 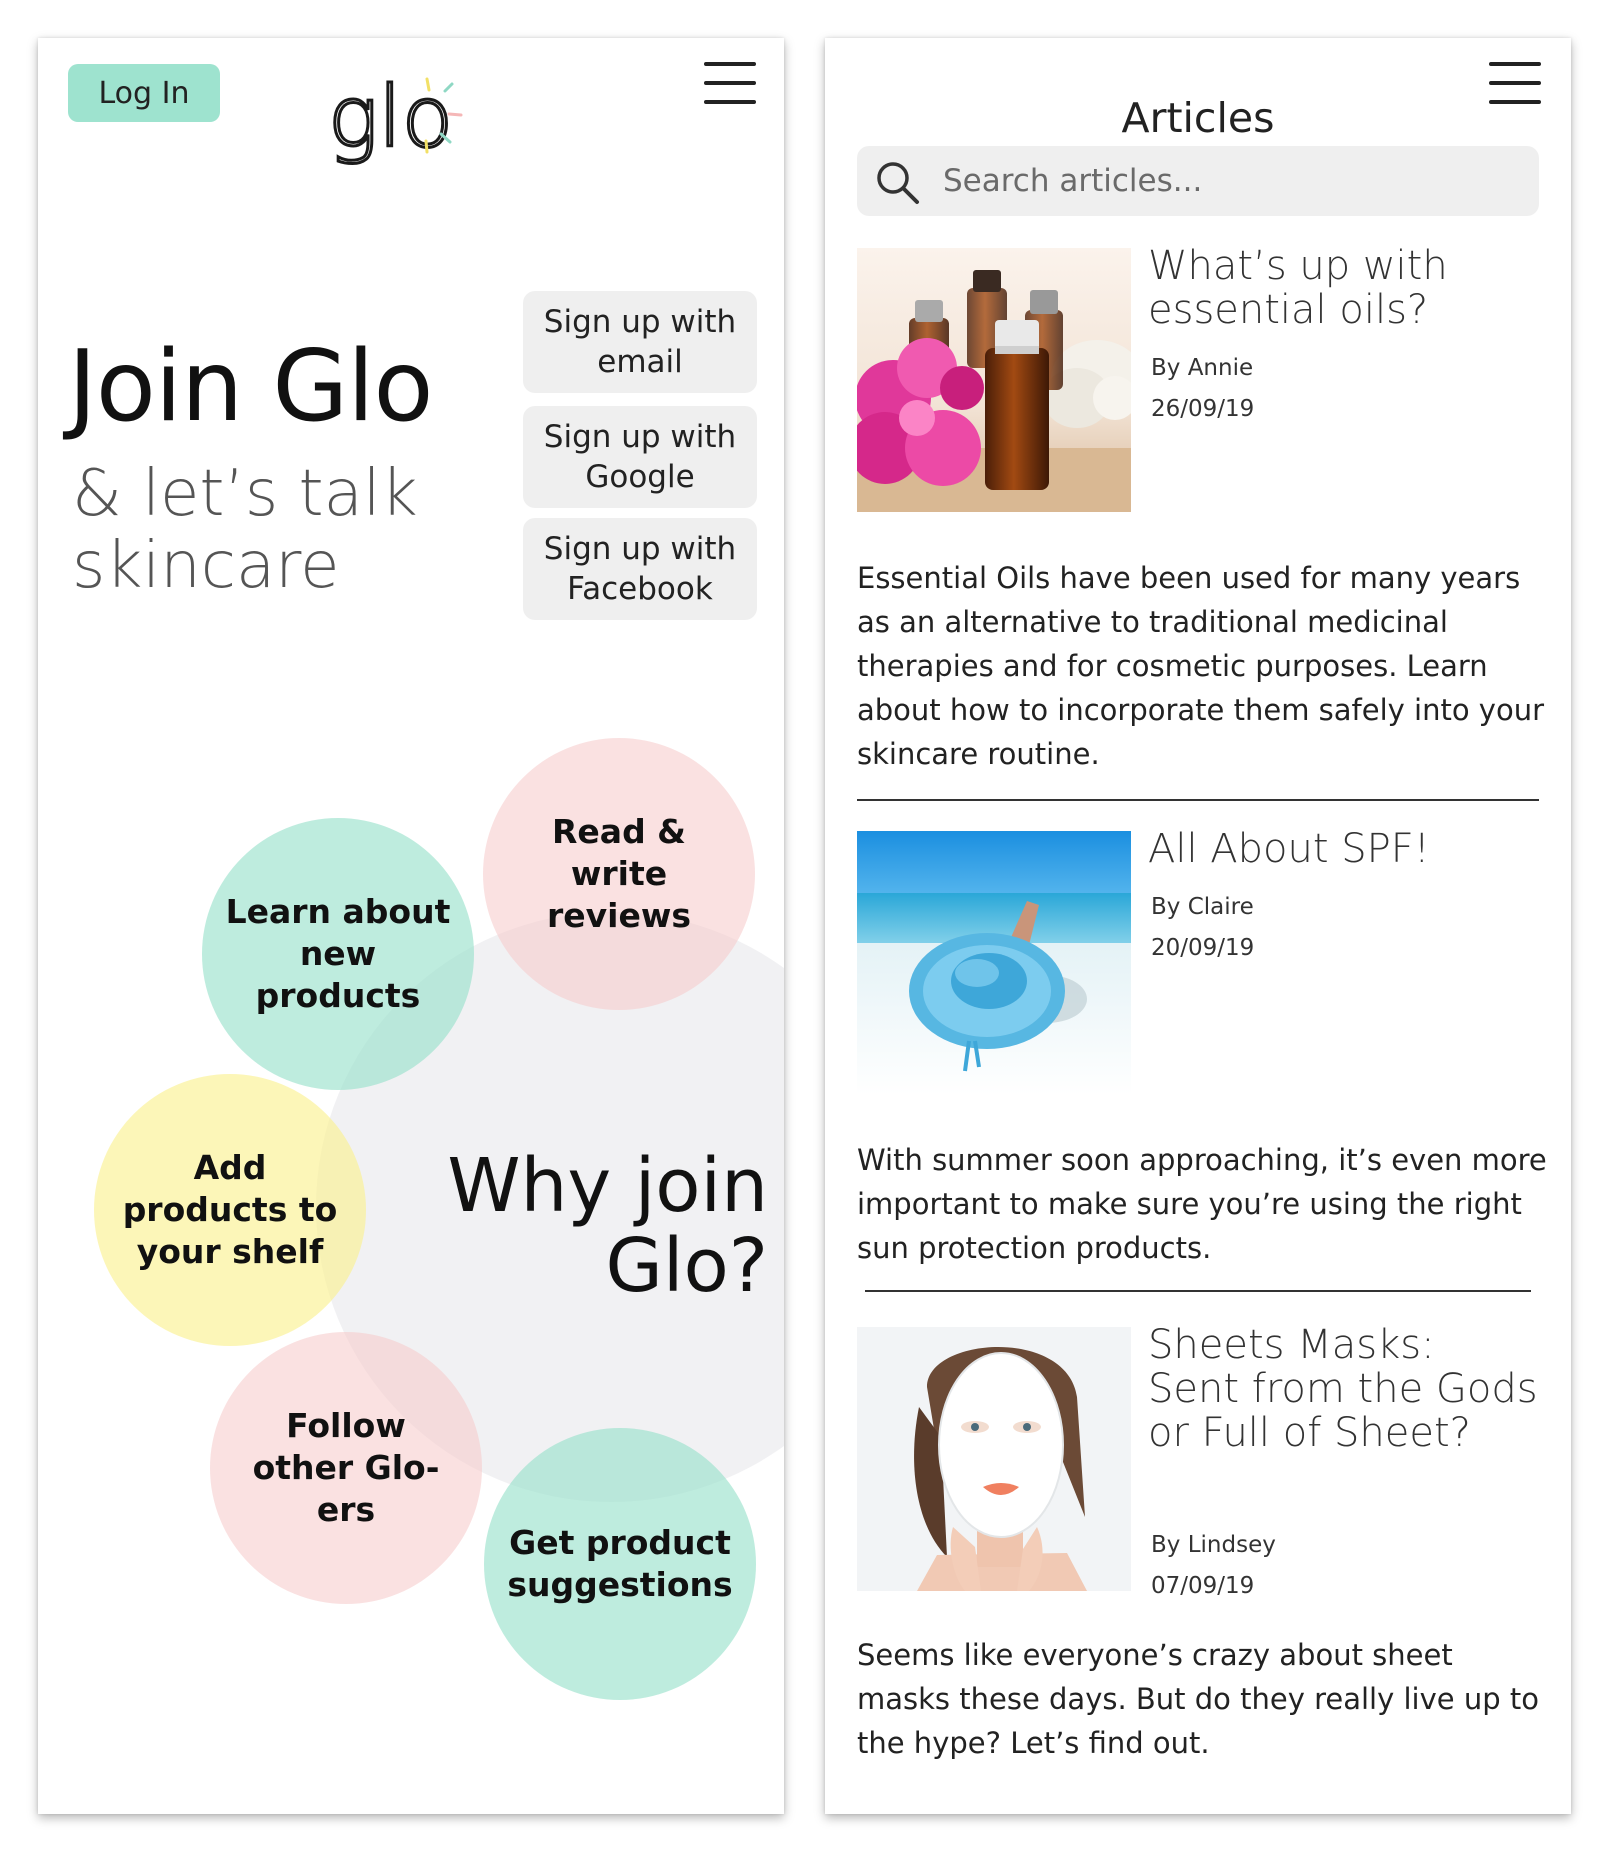 What do you see at coordinates (607, 1226) in the screenshot?
I see `why-join-heading: Why join Glo?` at bounding box center [607, 1226].